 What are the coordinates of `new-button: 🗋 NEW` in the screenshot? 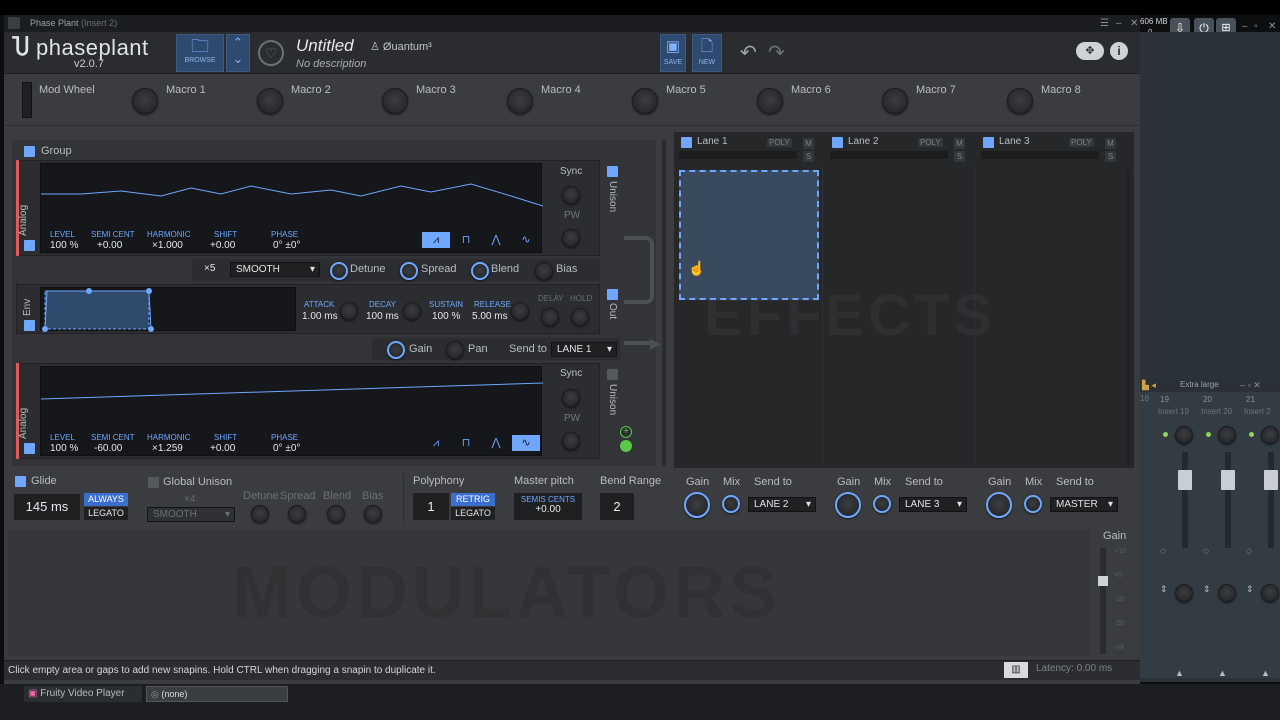 It's located at (707, 53).